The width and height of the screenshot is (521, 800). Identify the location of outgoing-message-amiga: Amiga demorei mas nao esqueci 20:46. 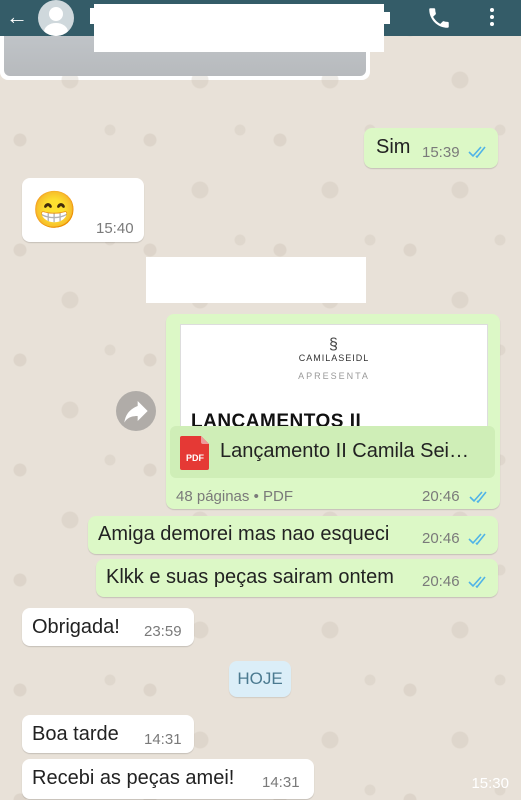
(293, 535).